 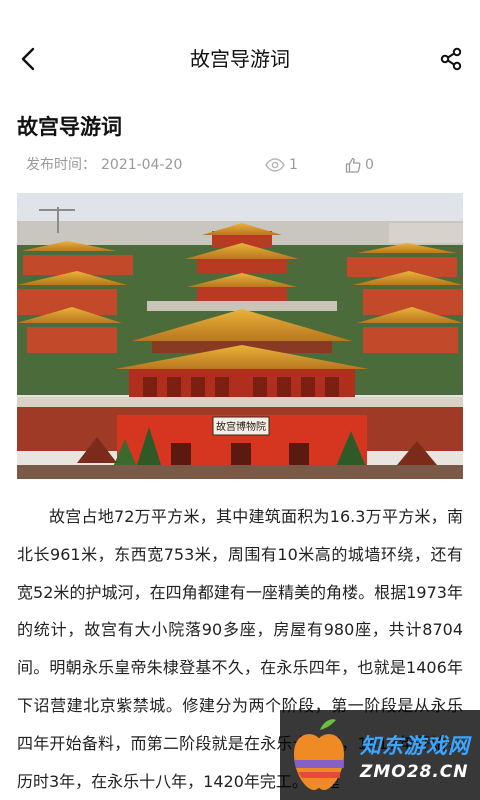 I want to click on article-title: 故宫导游词, so click(x=69, y=127).